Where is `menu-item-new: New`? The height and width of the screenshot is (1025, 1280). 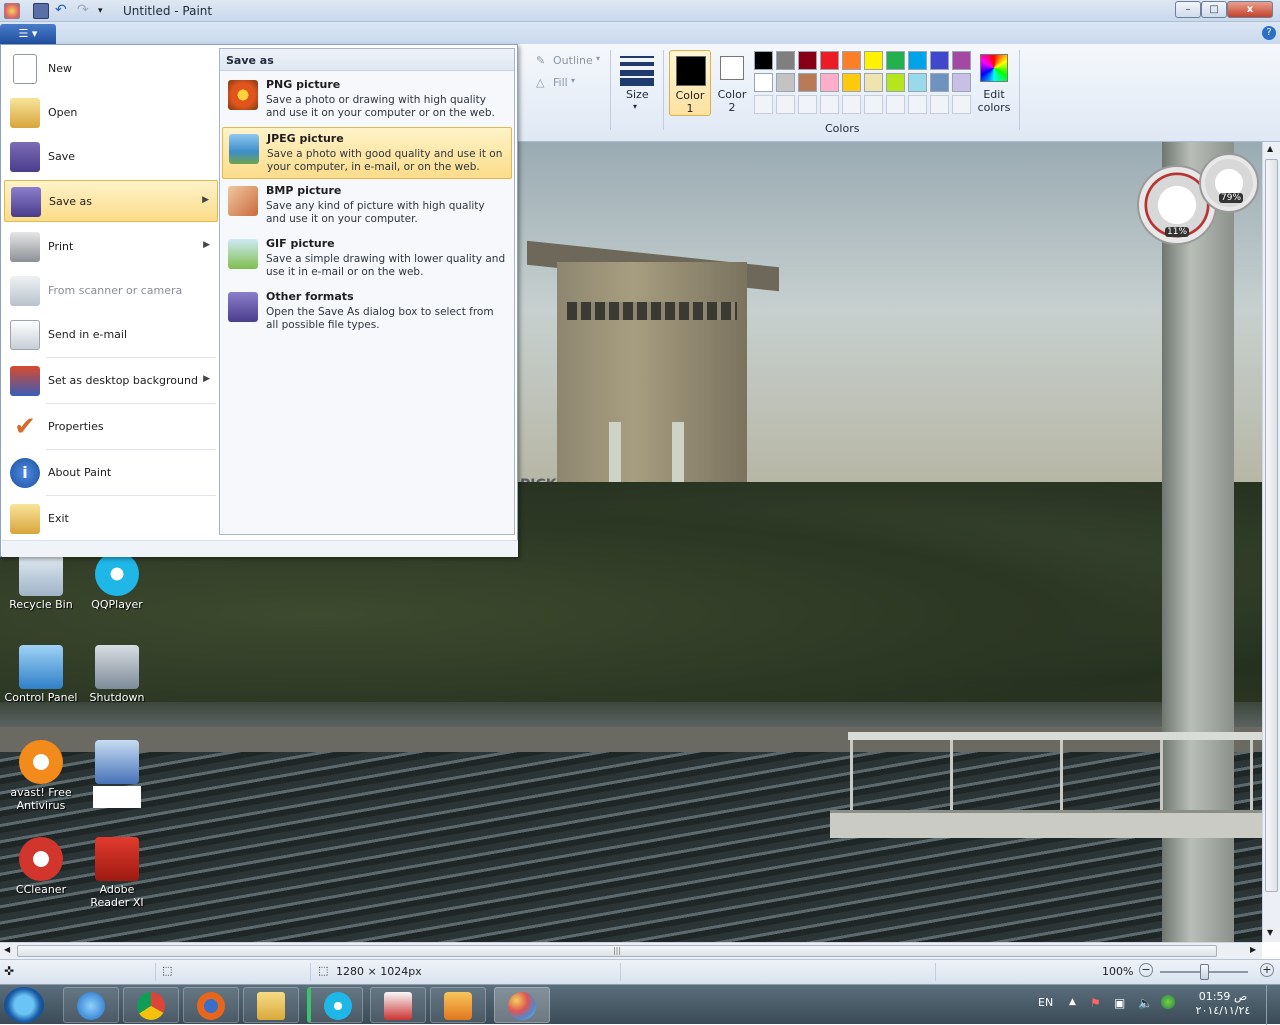 menu-item-new: New is located at coordinates (111, 69).